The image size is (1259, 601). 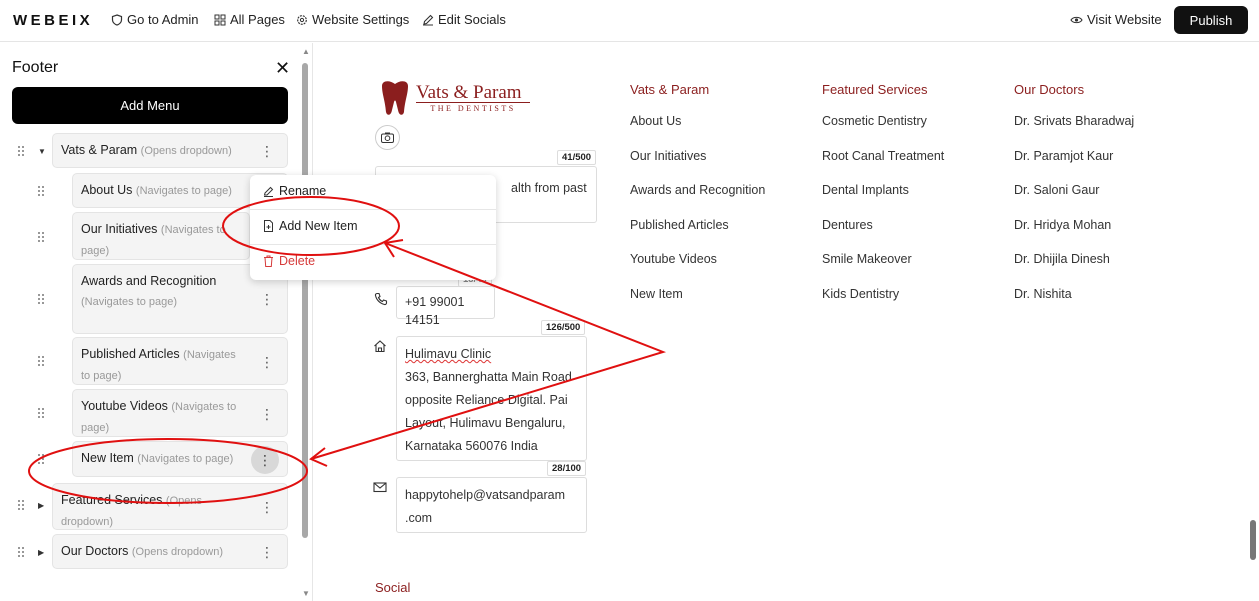 What do you see at coordinates (395, 98) in the screenshot?
I see `tooth-icon` at bounding box center [395, 98].